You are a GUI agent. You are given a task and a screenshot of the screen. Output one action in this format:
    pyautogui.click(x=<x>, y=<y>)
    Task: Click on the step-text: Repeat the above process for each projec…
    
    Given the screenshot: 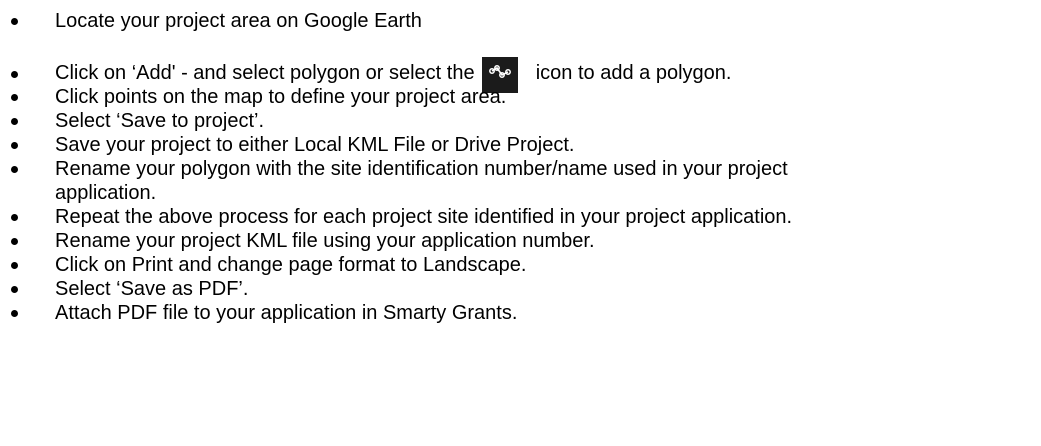 What is the action you would take?
    pyautogui.click(x=424, y=217)
    